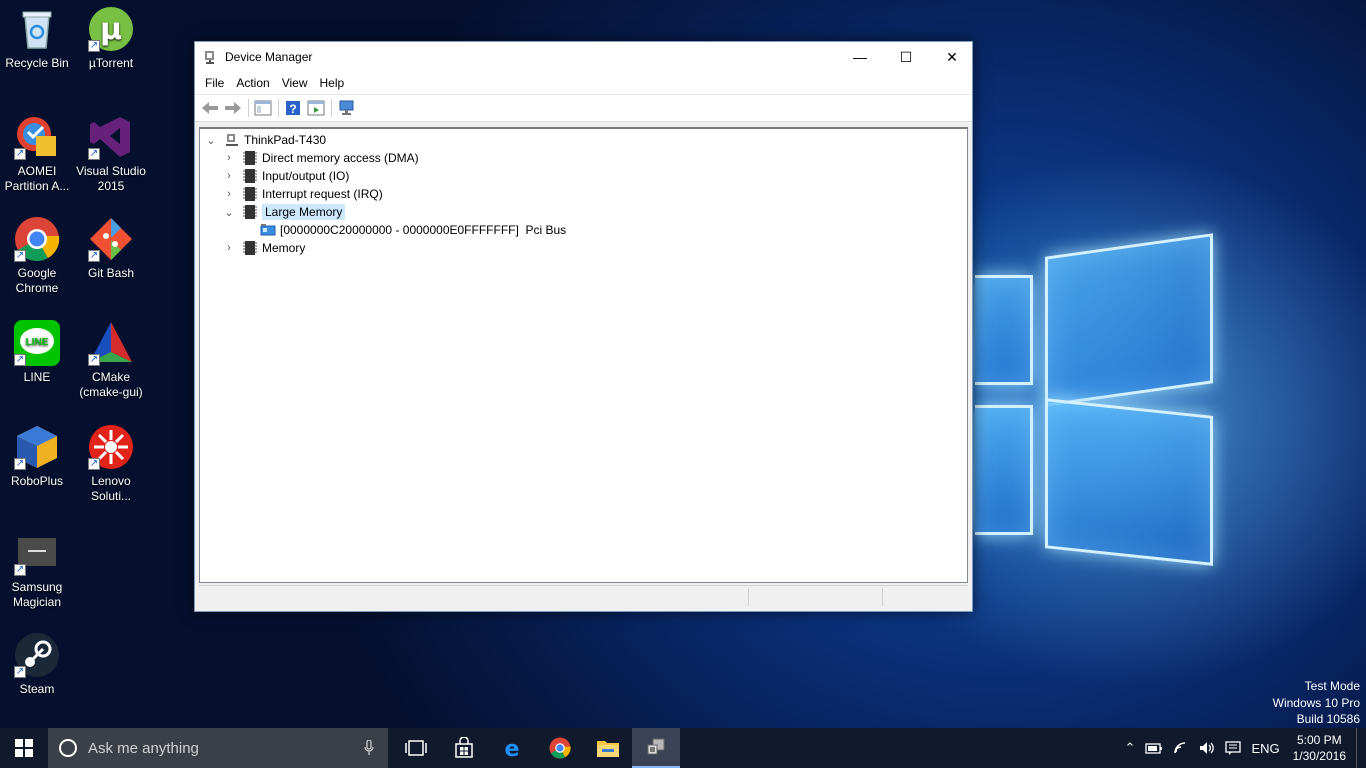  What do you see at coordinates (583, 108) in the screenshot?
I see `toolbar: ?` at bounding box center [583, 108].